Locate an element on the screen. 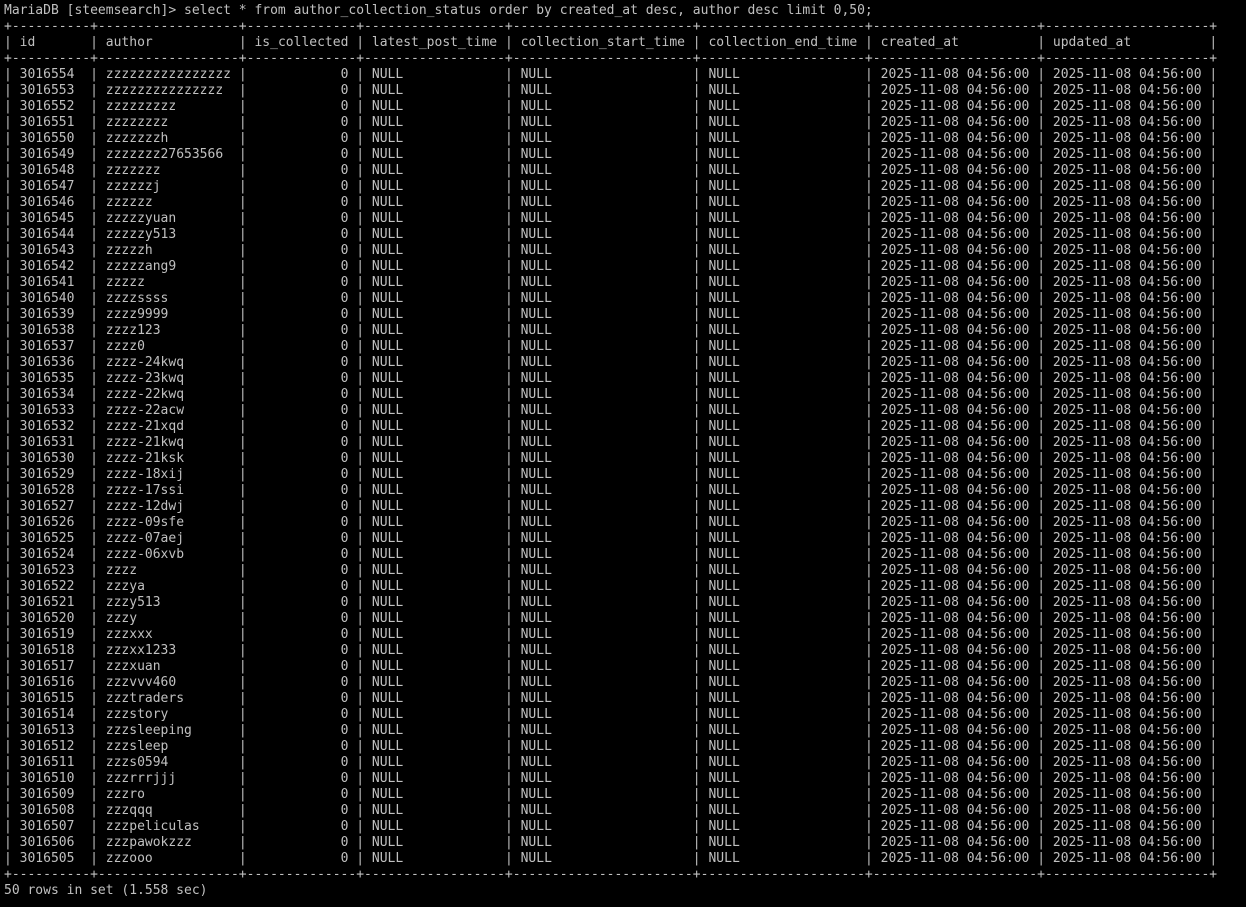  cell-id: 3016551 is located at coordinates (51, 122).